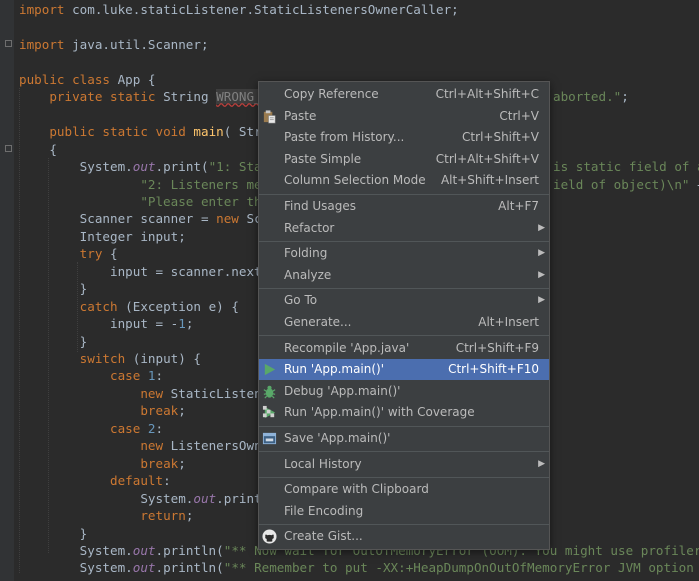 This screenshot has height=581, width=699. I want to click on code-token: App {, so click(136, 79).